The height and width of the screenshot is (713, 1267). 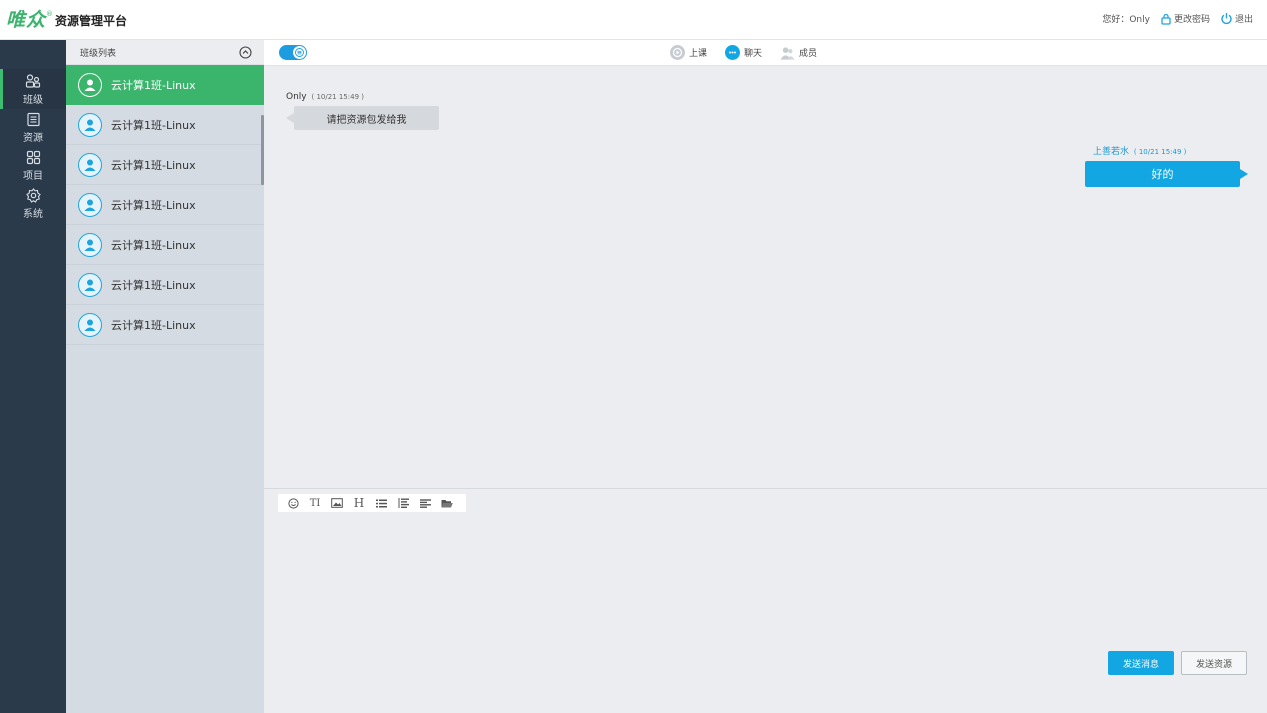 I want to click on editor-toolbar: TI H, so click(x=372, y=503).